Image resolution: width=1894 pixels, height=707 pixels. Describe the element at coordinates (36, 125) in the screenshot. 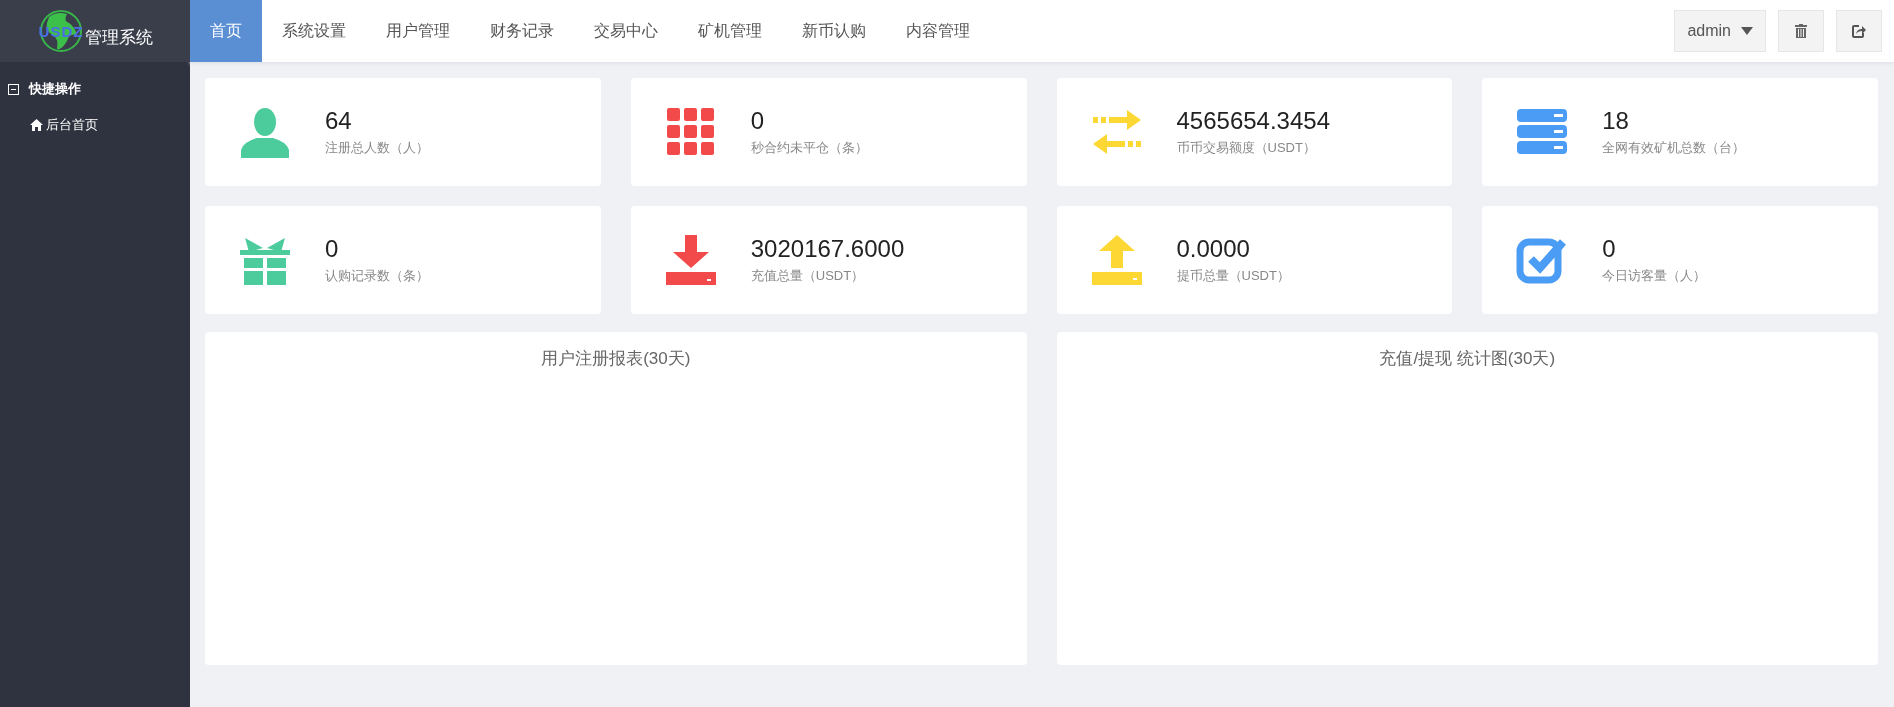

I see `home-icon` at that location.